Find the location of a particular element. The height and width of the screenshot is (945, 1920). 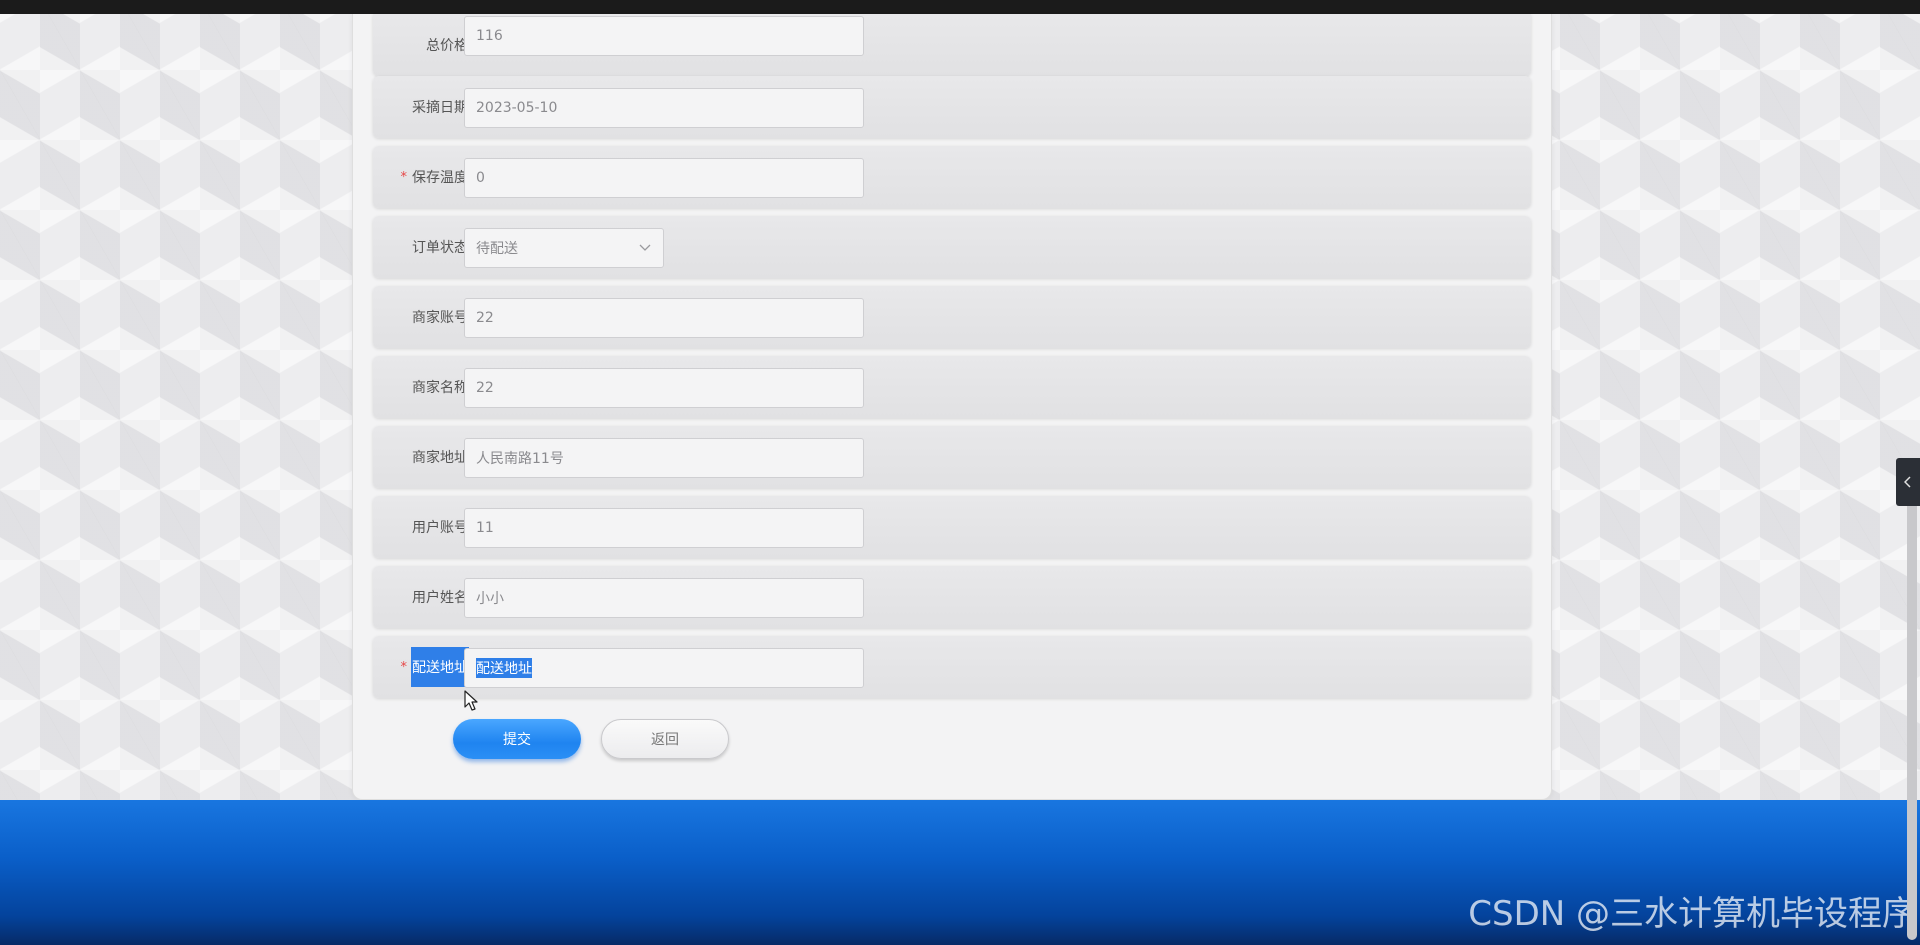

form-row-total-price: 总价格 116 is located at coordinates (952, 45).